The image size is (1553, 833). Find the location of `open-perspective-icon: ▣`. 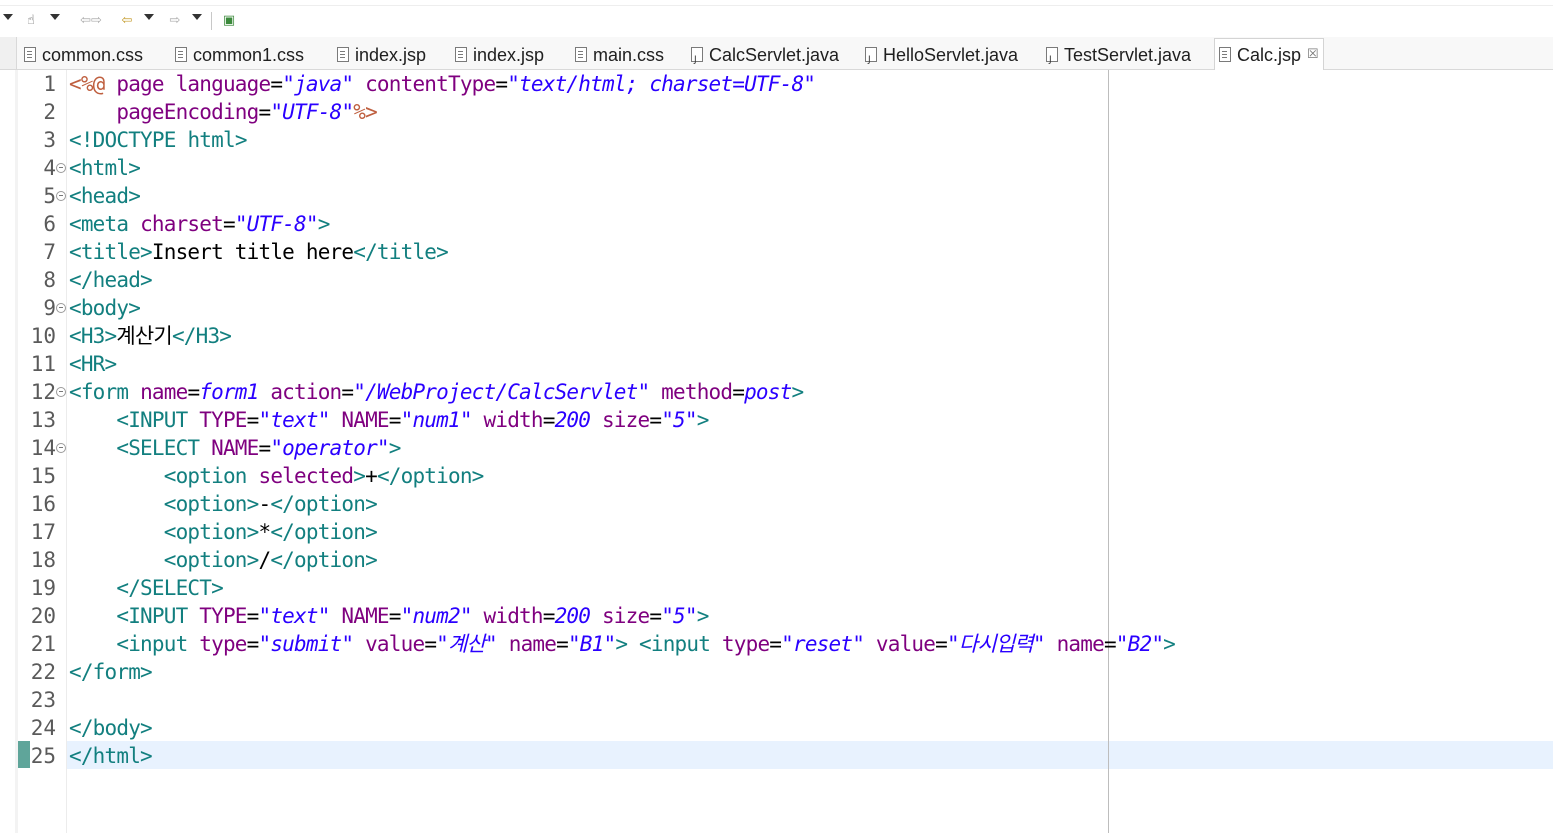

open-perspective-icon: ▣ is located at coordinates (229, 21).